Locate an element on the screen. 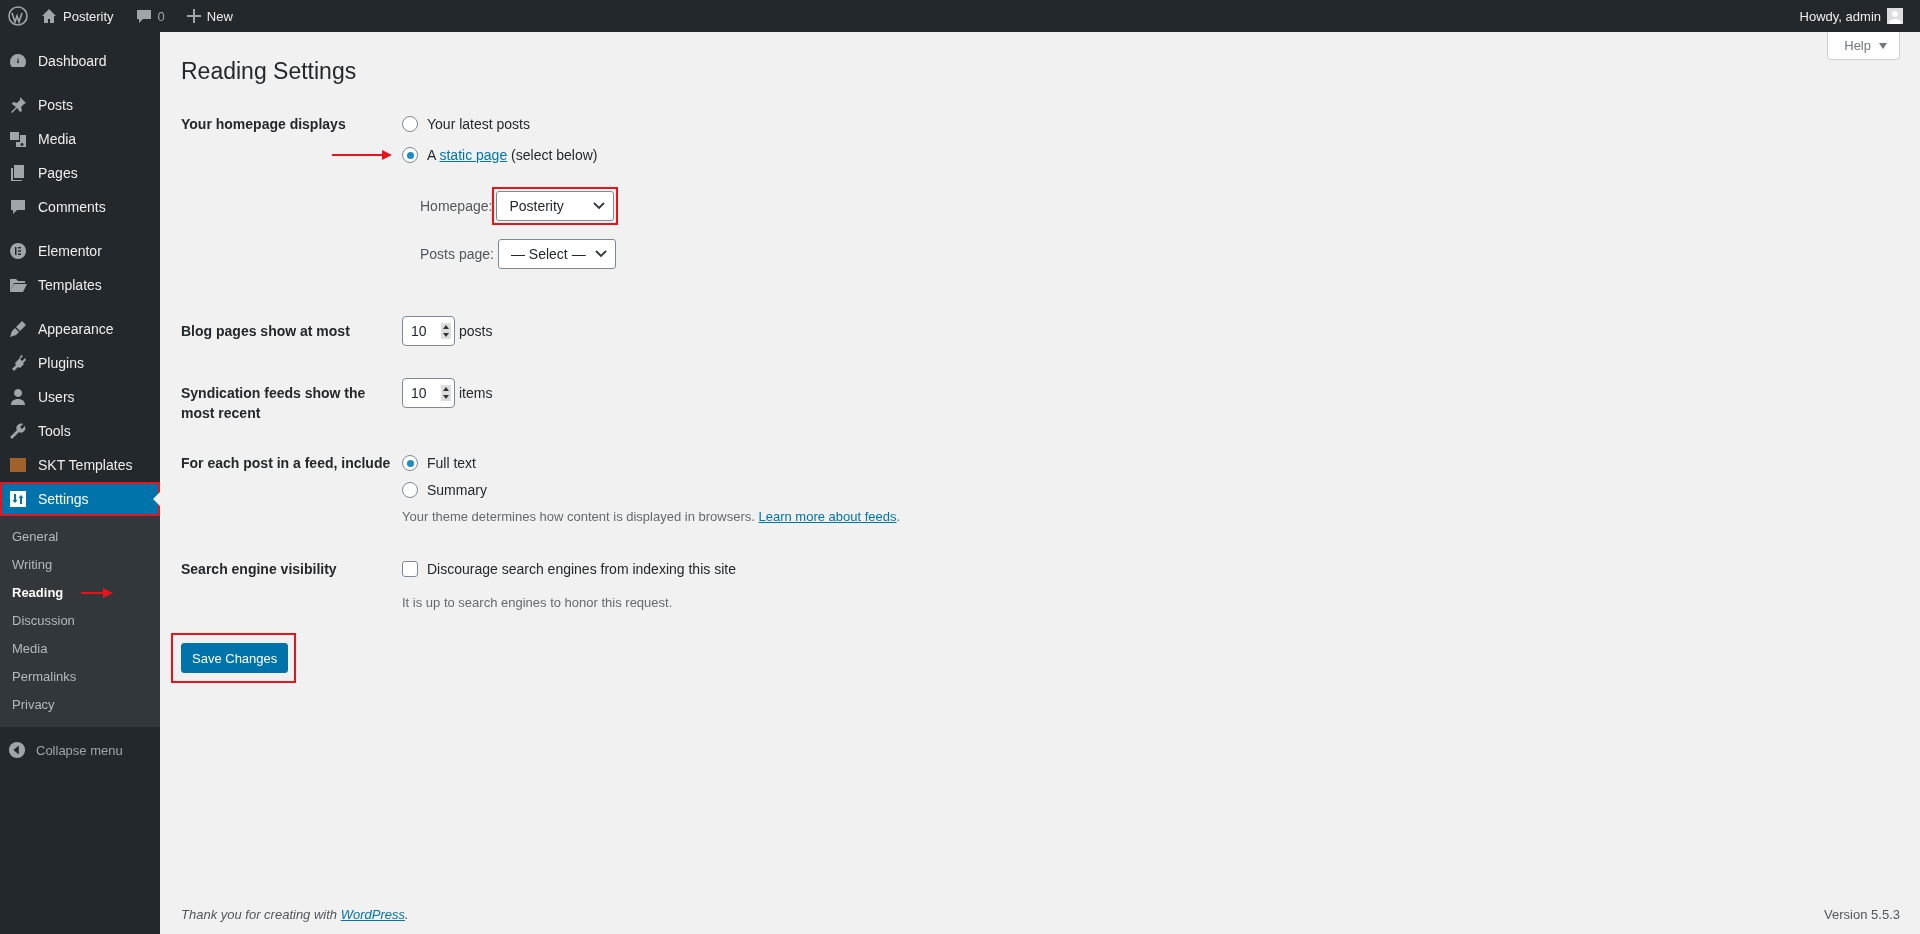  radio-label: Summary is located at coordinates (457, 490).